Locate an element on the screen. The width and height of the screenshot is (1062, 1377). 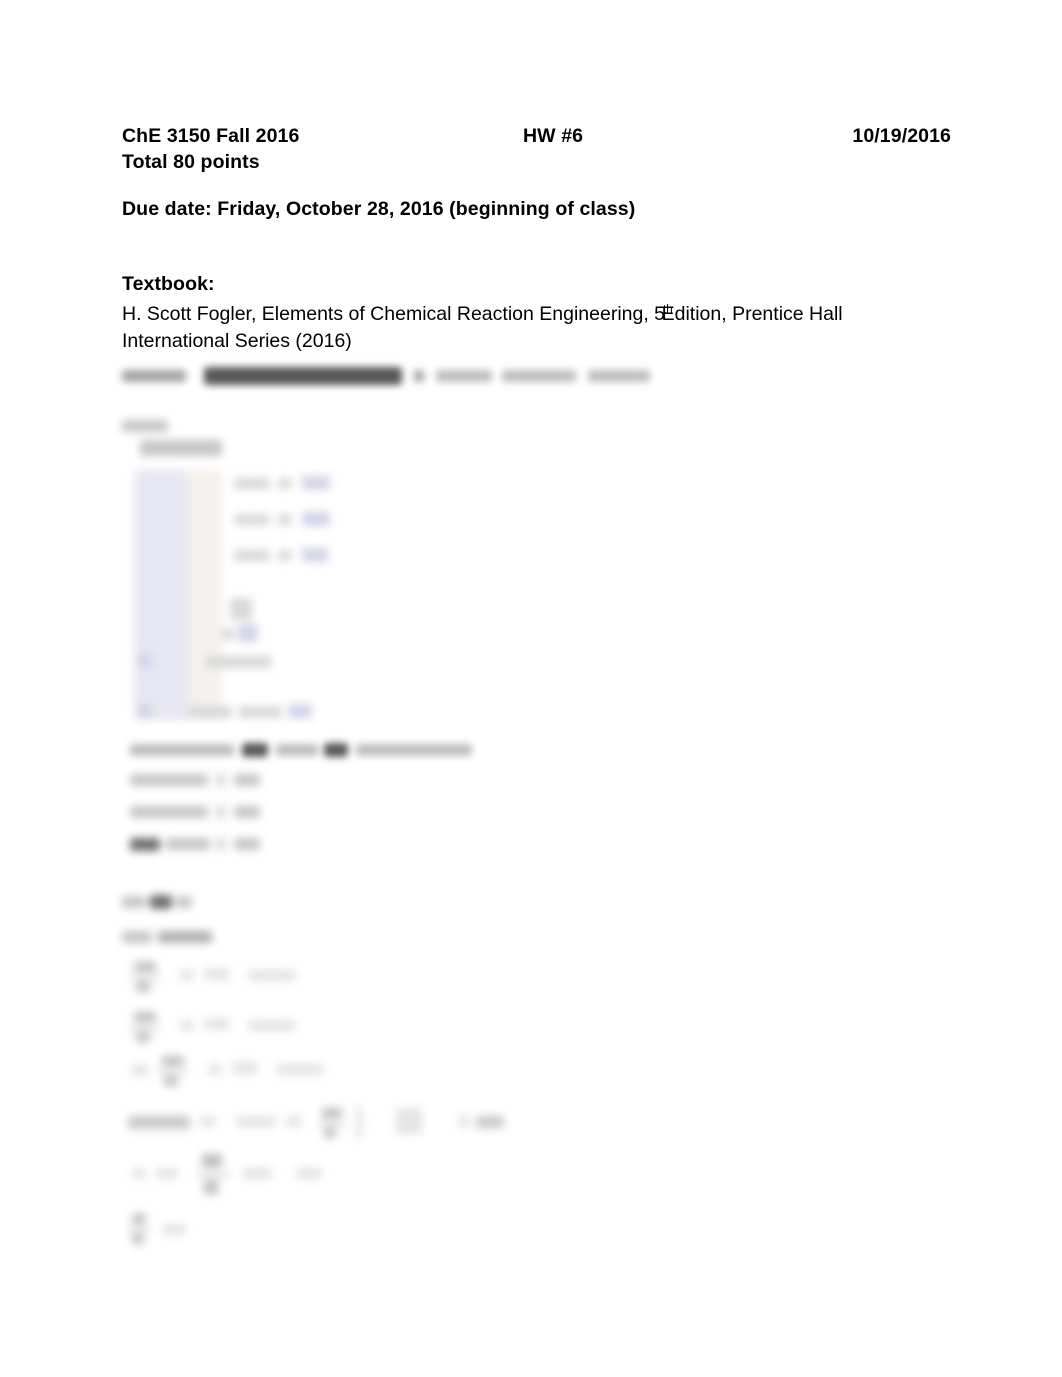
header-row-secondary: Total 80 points is located at coordinates (536, 162).